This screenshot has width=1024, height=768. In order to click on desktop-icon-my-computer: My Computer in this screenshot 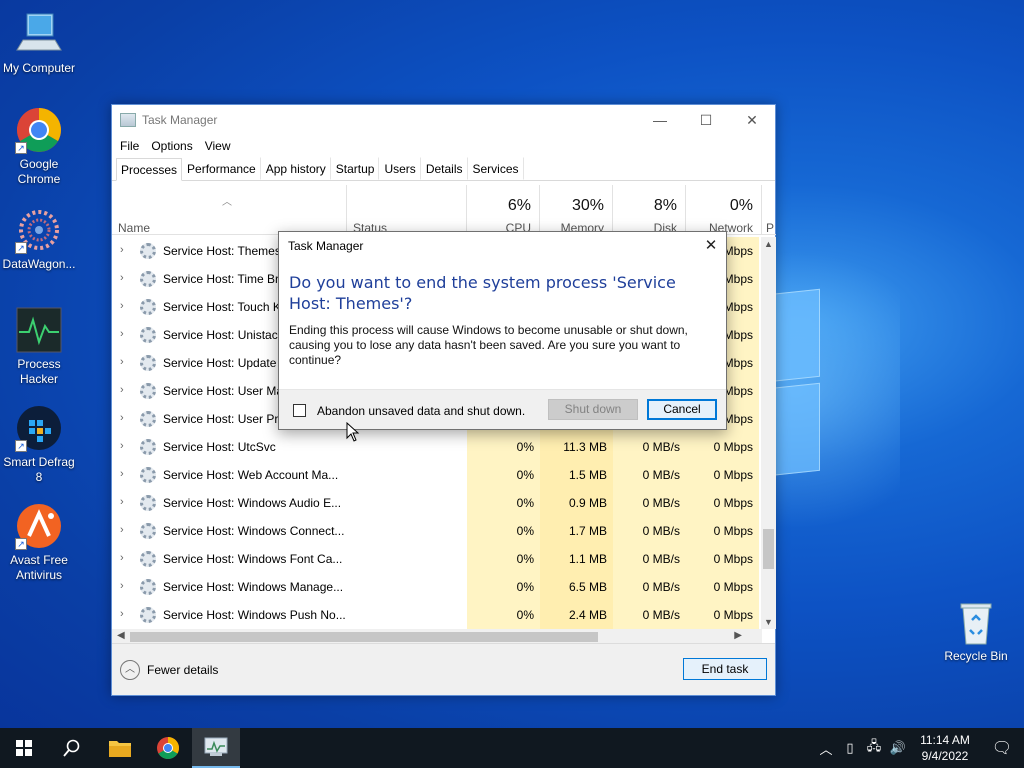, I will do `click(39, 43)`.